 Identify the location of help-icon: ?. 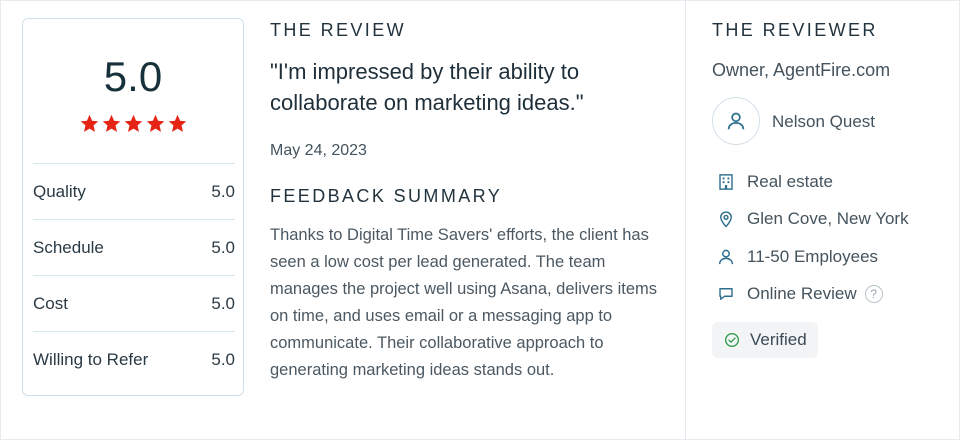
(873, 294).